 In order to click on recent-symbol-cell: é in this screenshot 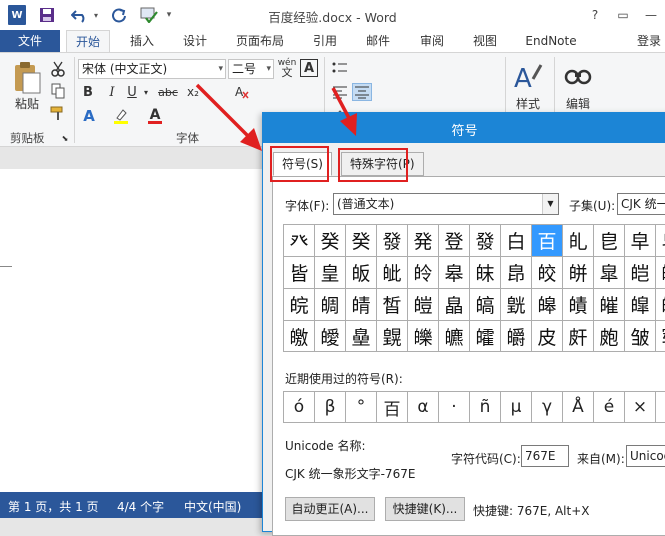, I will do `click(609, 407)`.